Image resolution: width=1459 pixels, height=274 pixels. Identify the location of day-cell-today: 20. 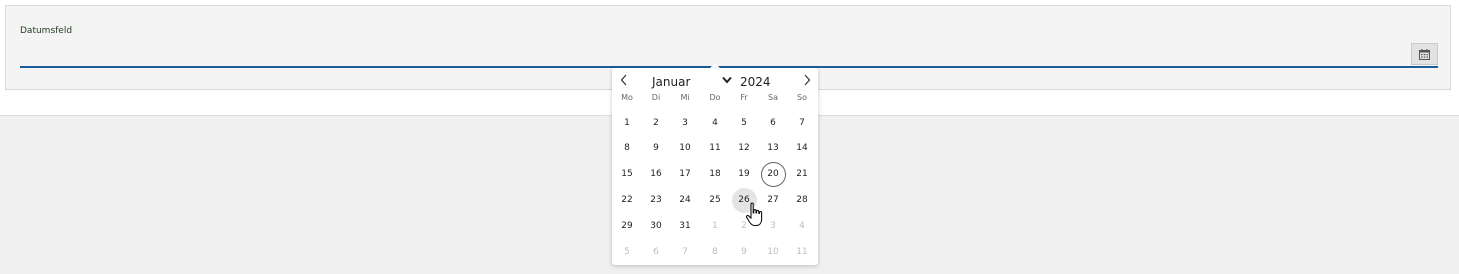
(773, 174).